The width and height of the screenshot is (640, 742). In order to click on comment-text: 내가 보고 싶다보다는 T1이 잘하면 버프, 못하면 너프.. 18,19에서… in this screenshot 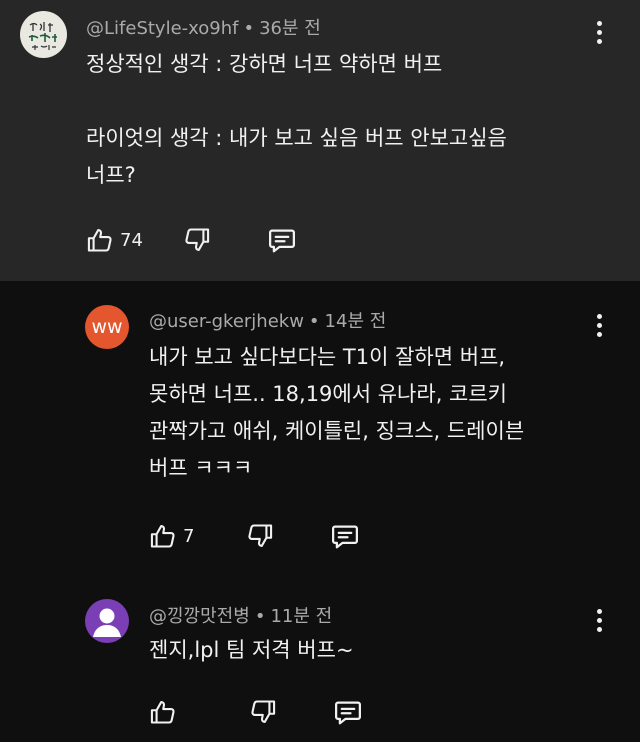, I will do `click(336, 413)`.